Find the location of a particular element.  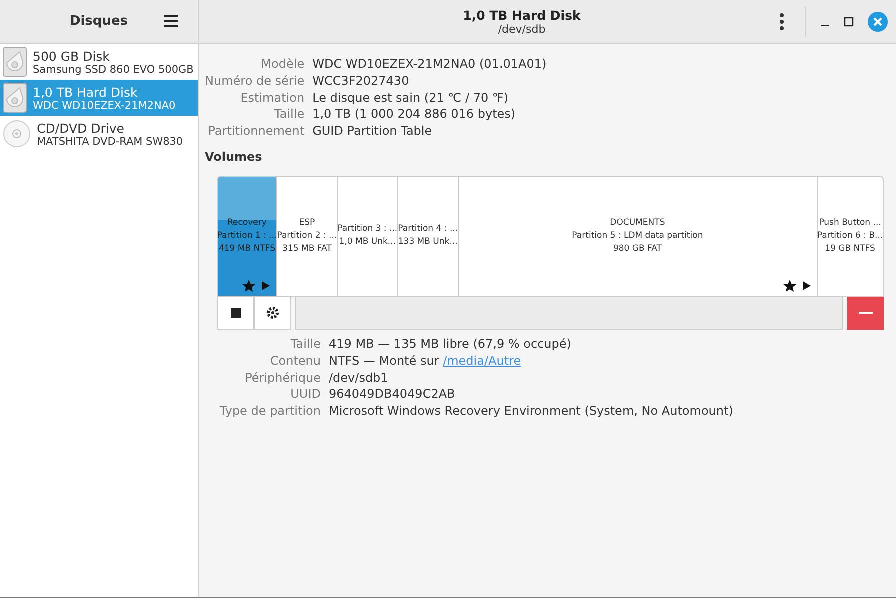

window-subtitle: /dev/sdb is located at coordinates (522, 29).